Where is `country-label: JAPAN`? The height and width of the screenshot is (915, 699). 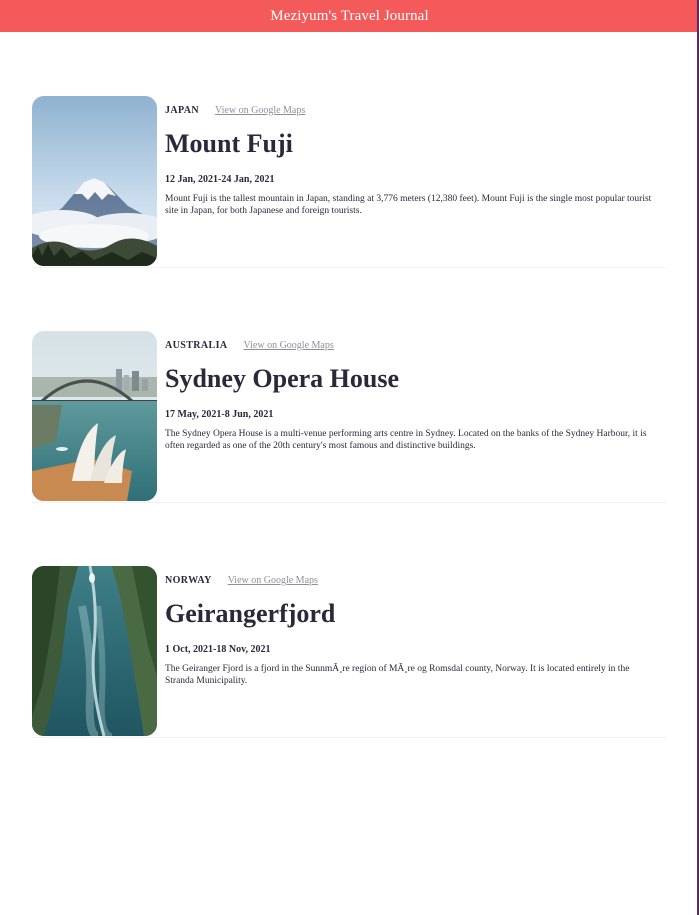
country-label: JAPAN is located at coordinates (182, 110).